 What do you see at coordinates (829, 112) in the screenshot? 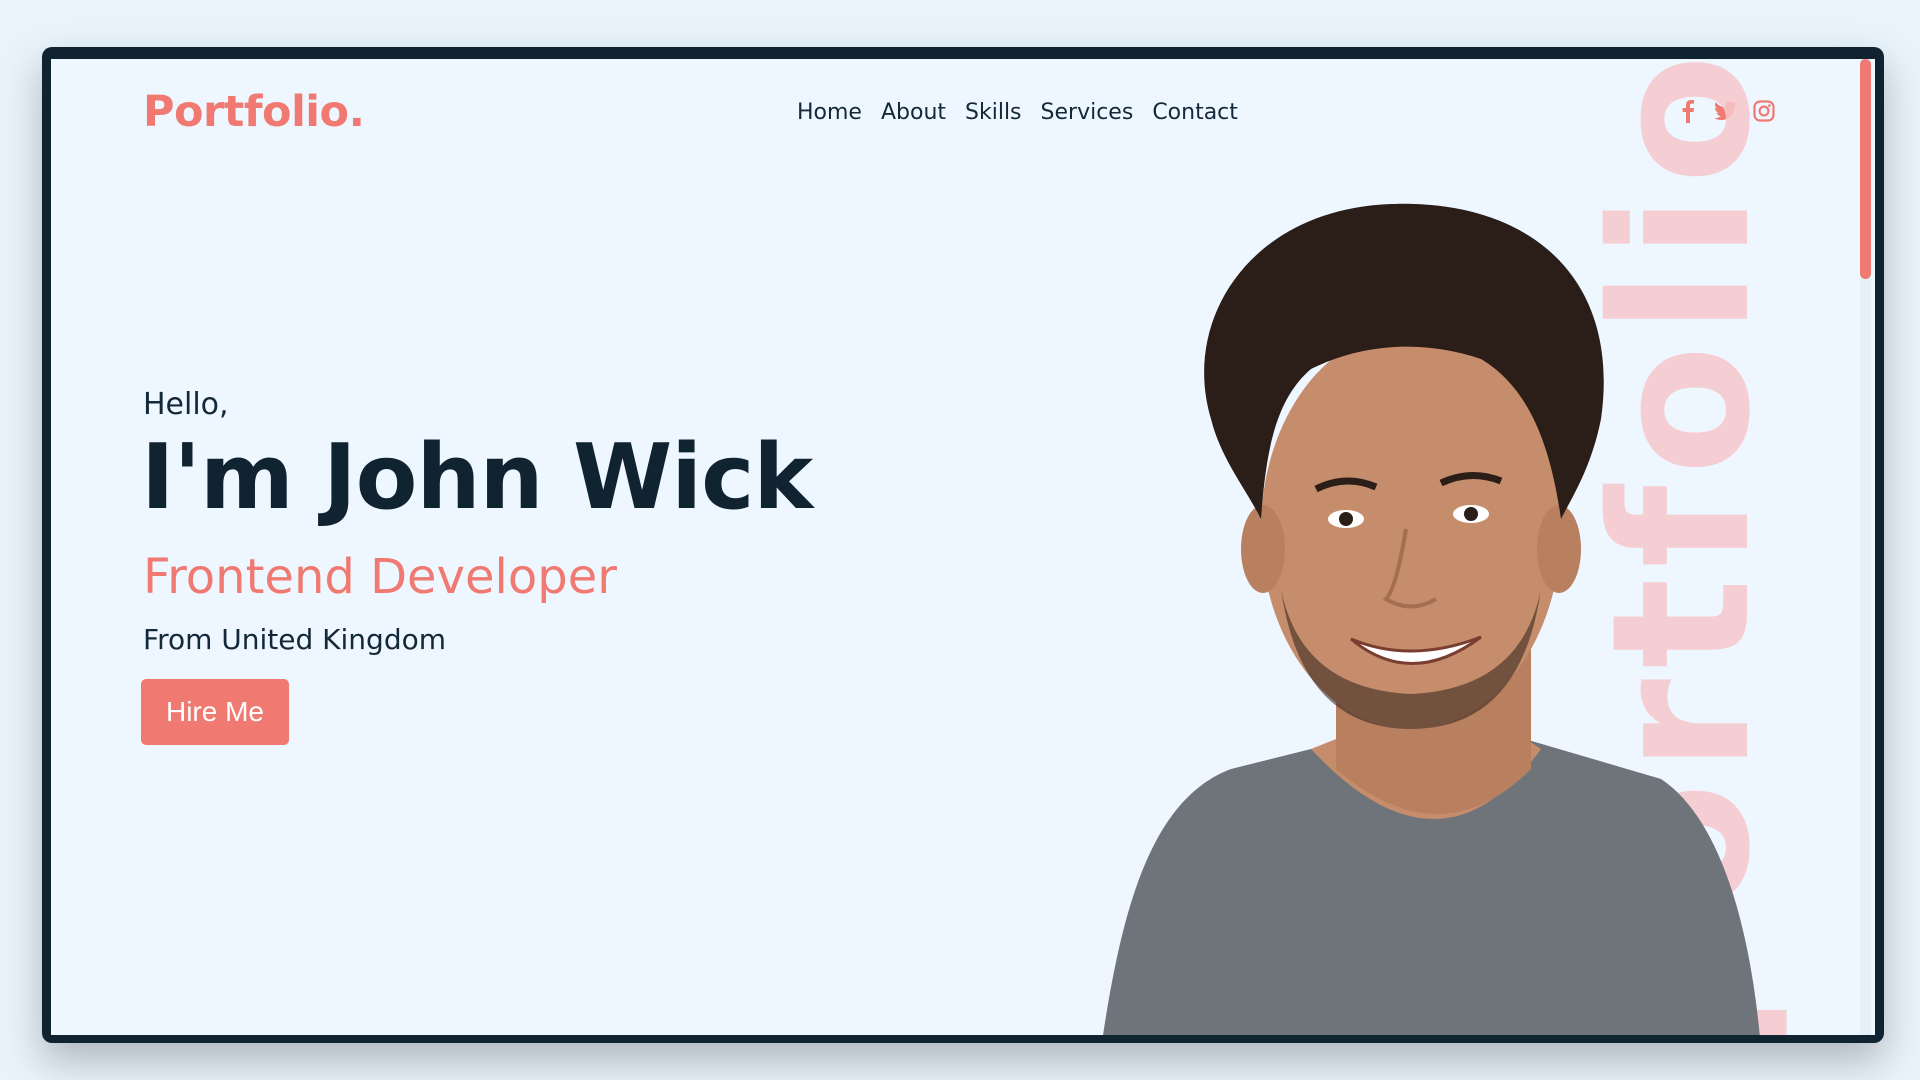
I see `nav-home: Home` at bounding box center [829, 112].